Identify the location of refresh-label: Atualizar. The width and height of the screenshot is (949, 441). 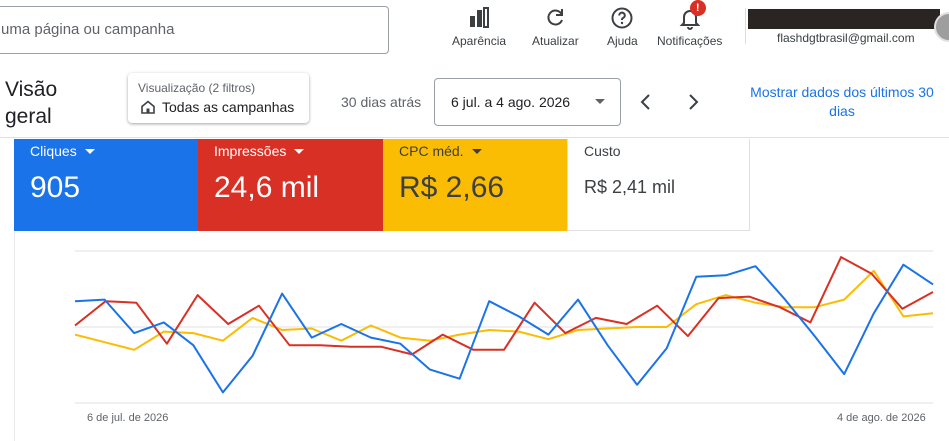
(555, 41).